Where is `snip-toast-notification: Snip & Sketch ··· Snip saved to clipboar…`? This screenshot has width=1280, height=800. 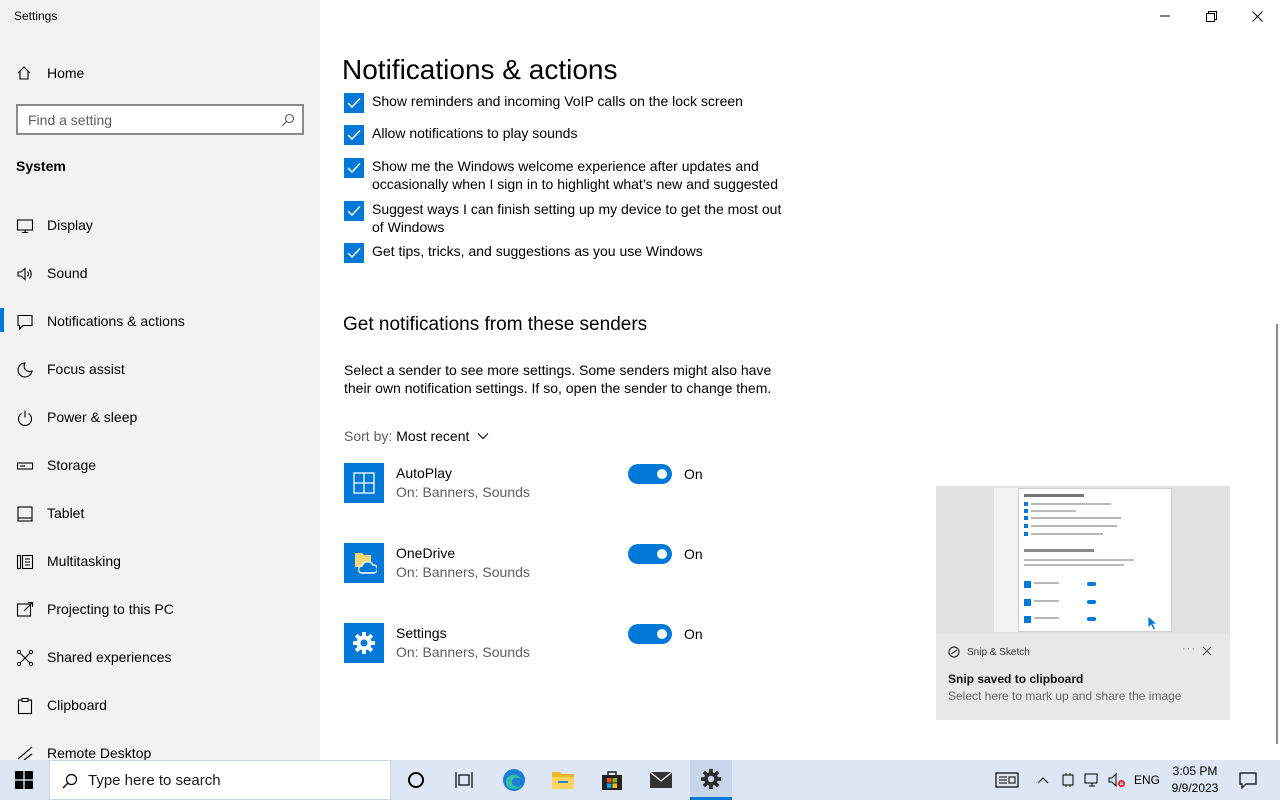
snip-toast-notification: Snip & Sketch ··· Snip saved to clipboar… is located at coordinates (1083, 603).